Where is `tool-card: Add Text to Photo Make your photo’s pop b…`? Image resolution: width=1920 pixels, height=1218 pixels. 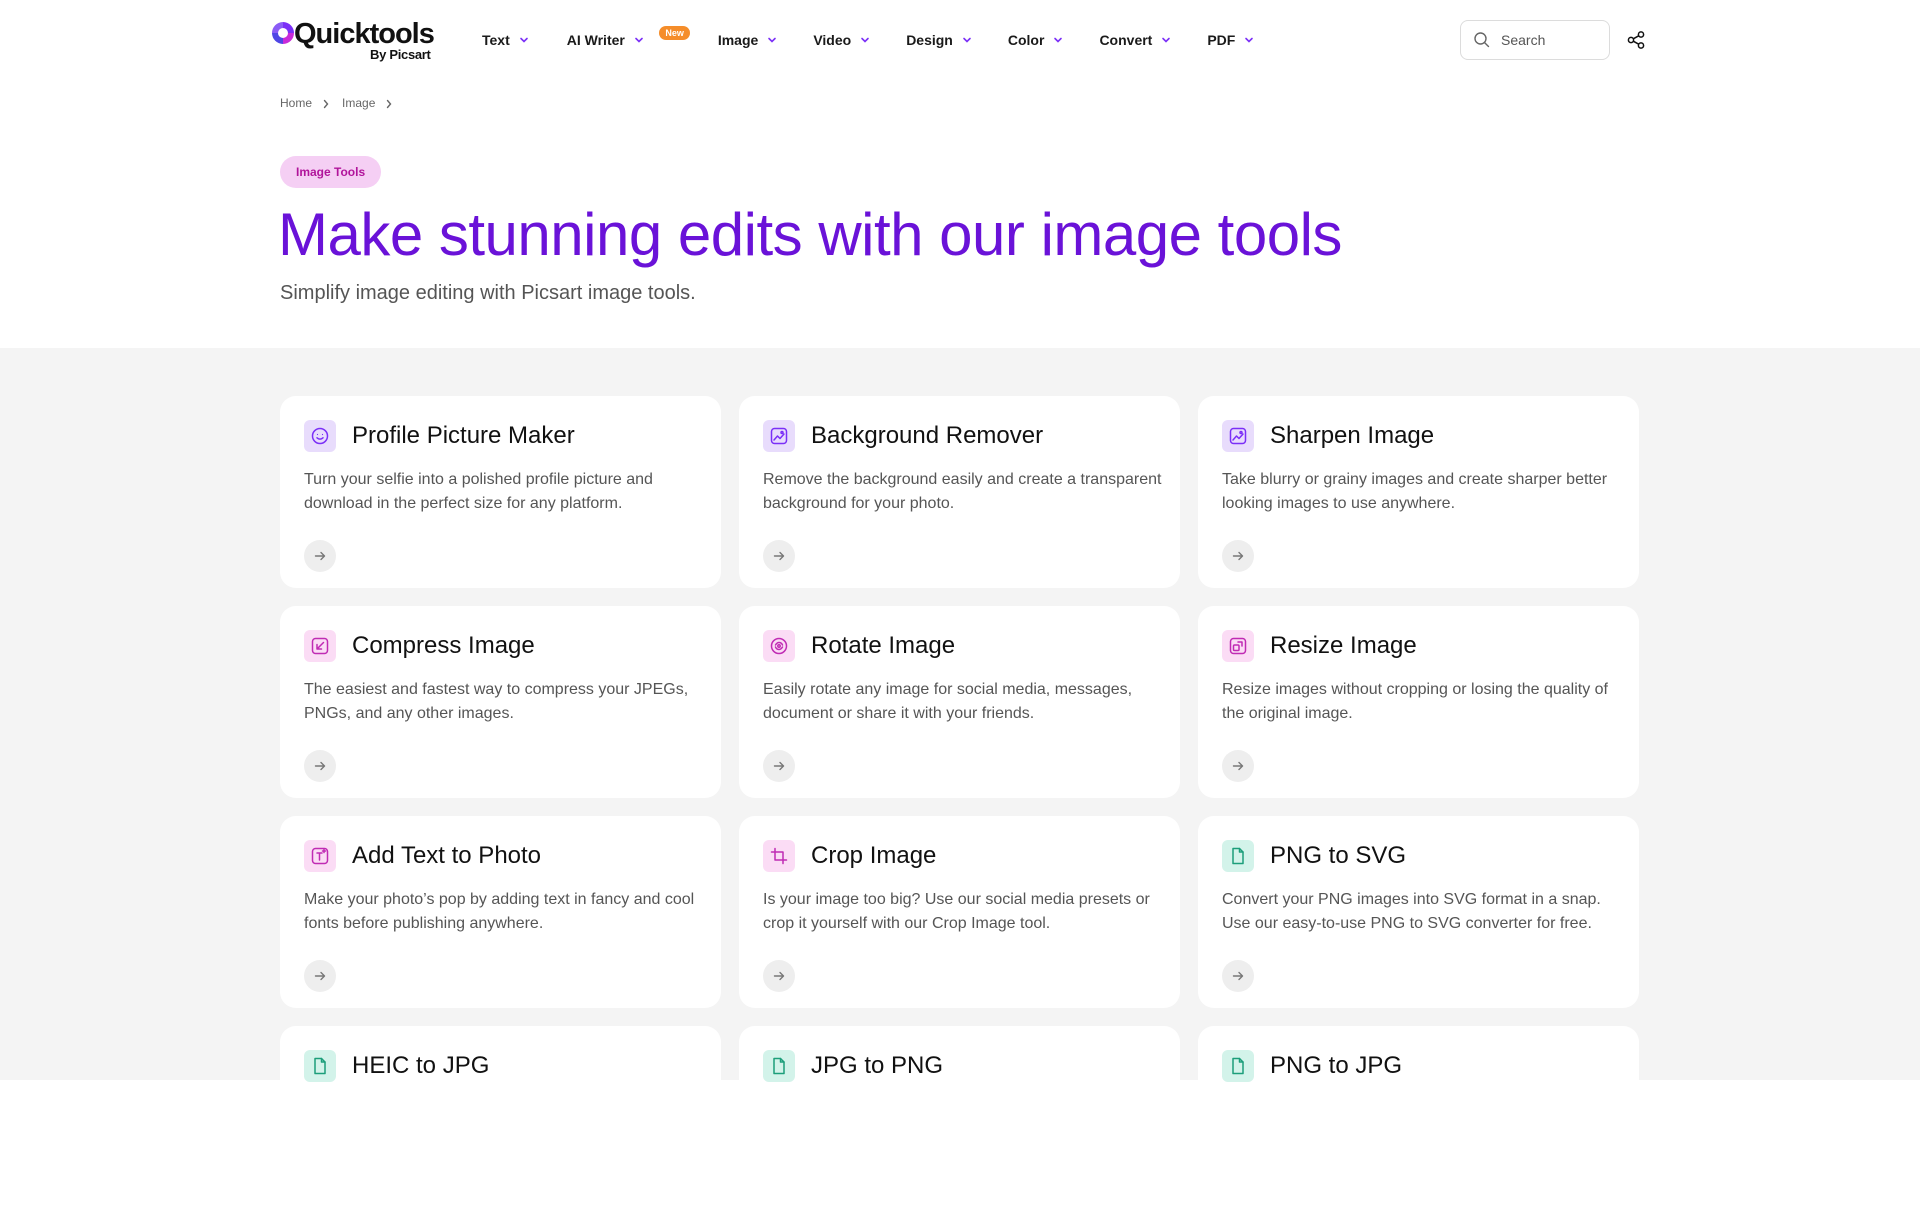 tool-card: Add Text to Photo Make your photo’s pop b… is located at coordinates (500, 912).